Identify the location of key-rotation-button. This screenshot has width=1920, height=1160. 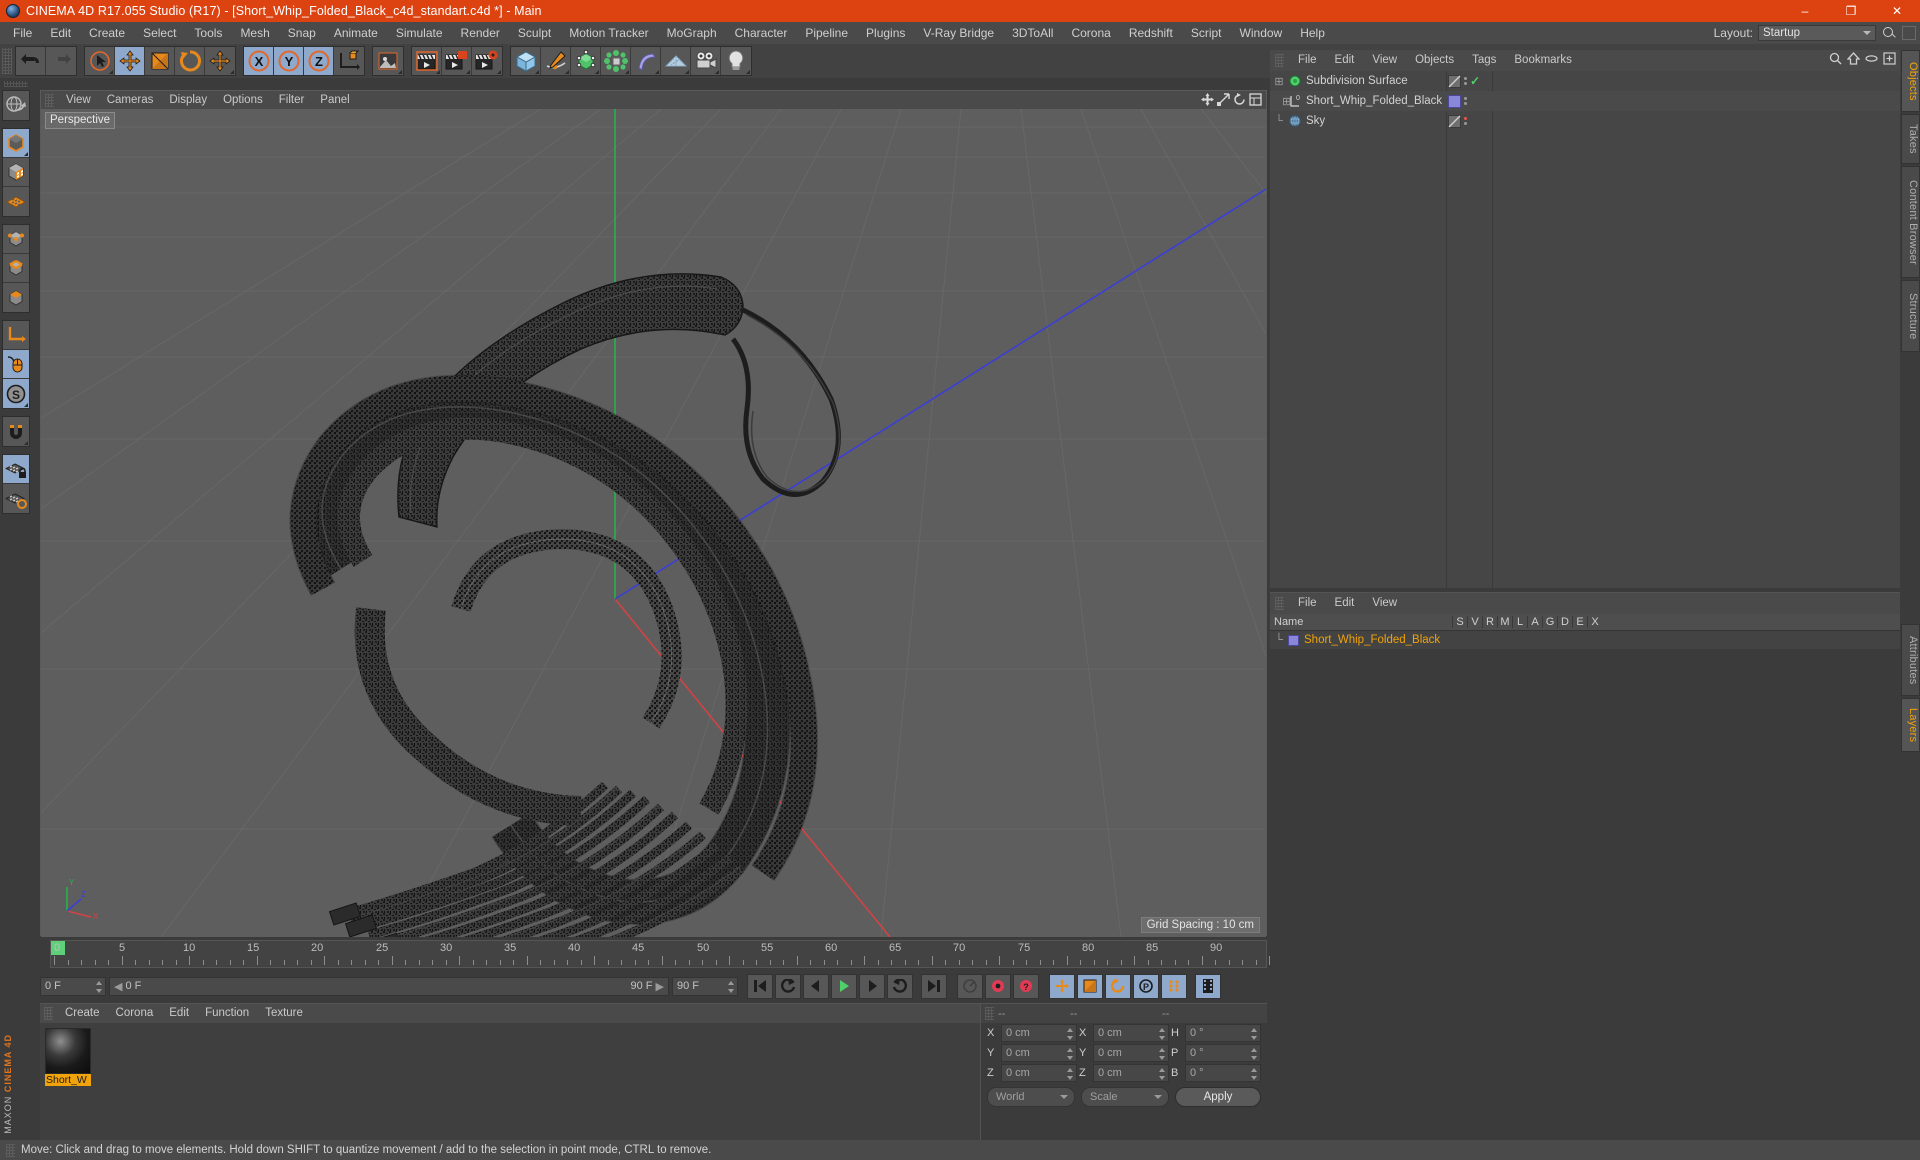
(1118, 986).